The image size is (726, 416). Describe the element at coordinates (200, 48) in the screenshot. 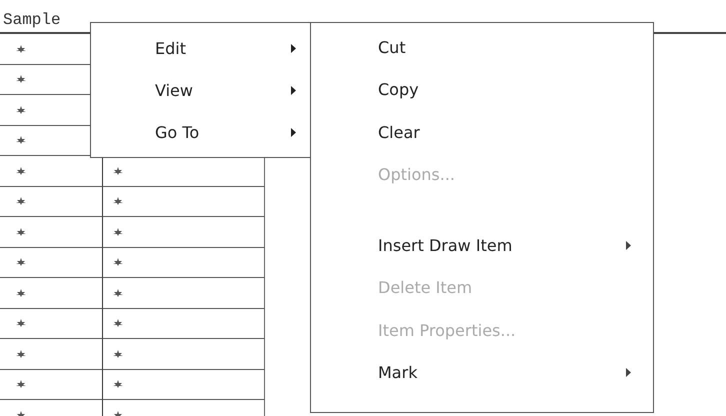

I see `menu-item: Edit` at that location.